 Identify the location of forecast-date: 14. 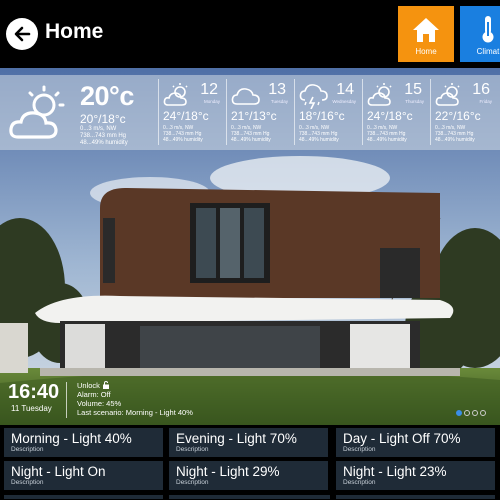
(345, 89).